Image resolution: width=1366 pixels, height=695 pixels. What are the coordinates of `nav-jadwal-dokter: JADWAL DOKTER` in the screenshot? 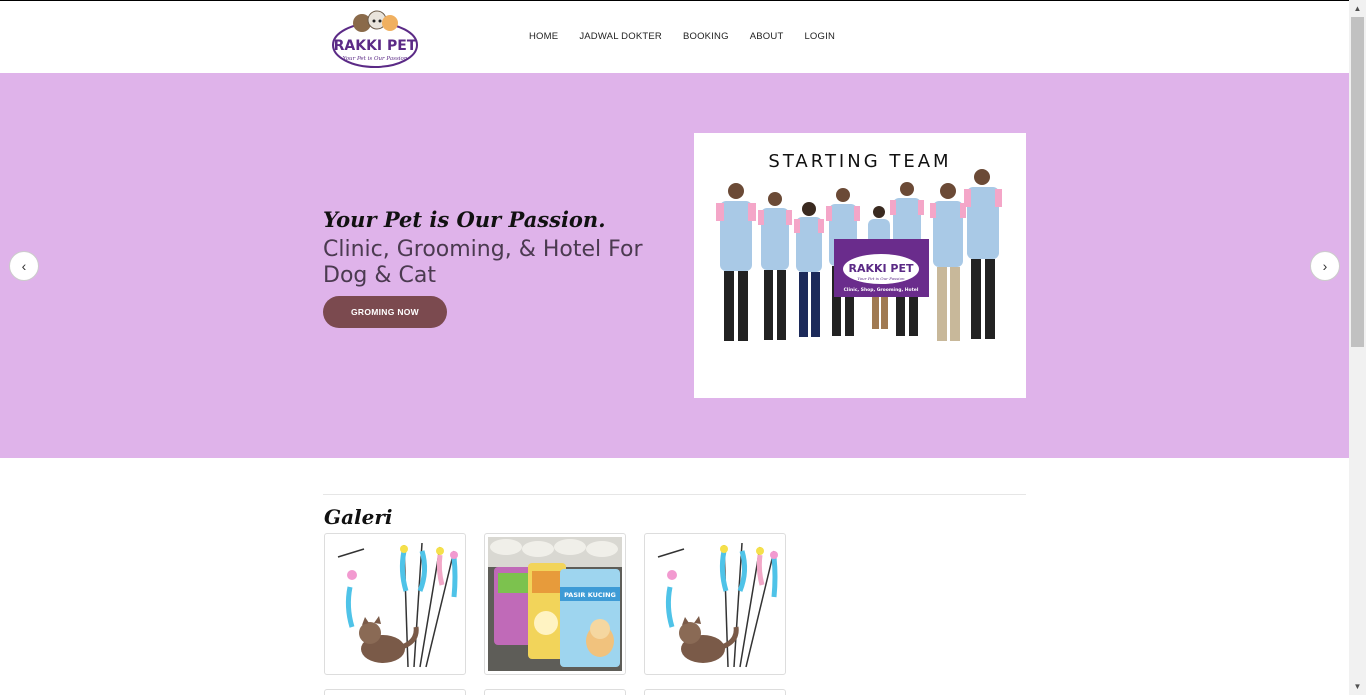 It's located at (620, 36).